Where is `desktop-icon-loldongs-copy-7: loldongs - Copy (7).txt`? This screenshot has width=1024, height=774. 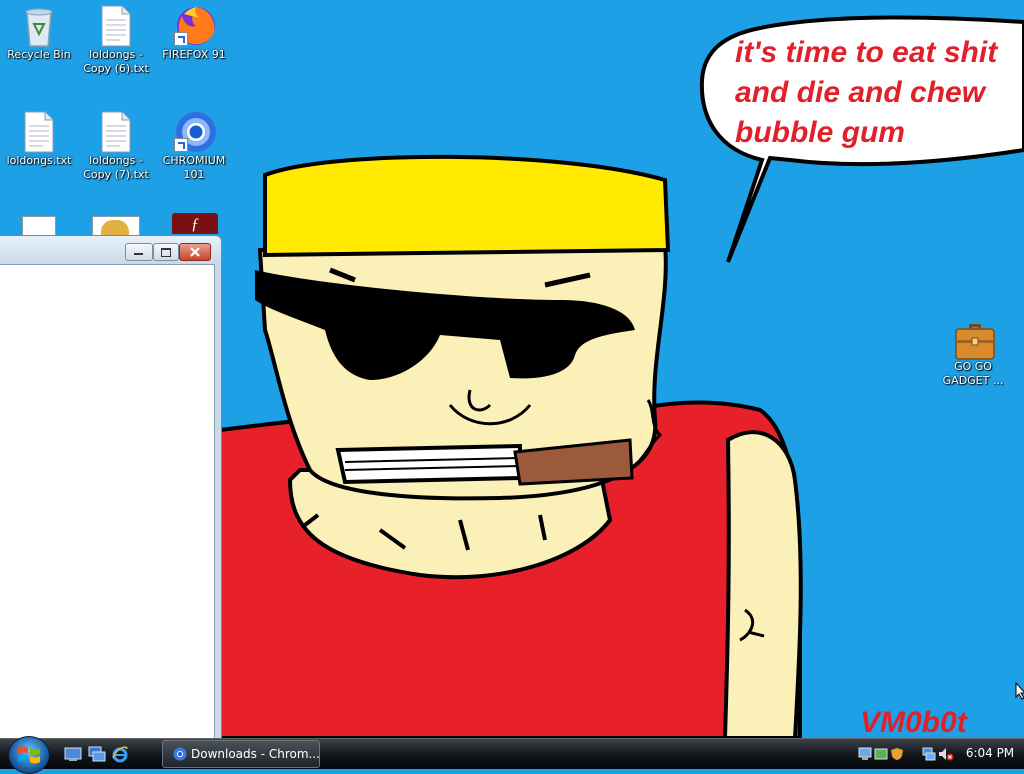
desktop-icon-loldongs-copy-7: loldongs - Copy (7).txt is located at coordinates (116, 146).